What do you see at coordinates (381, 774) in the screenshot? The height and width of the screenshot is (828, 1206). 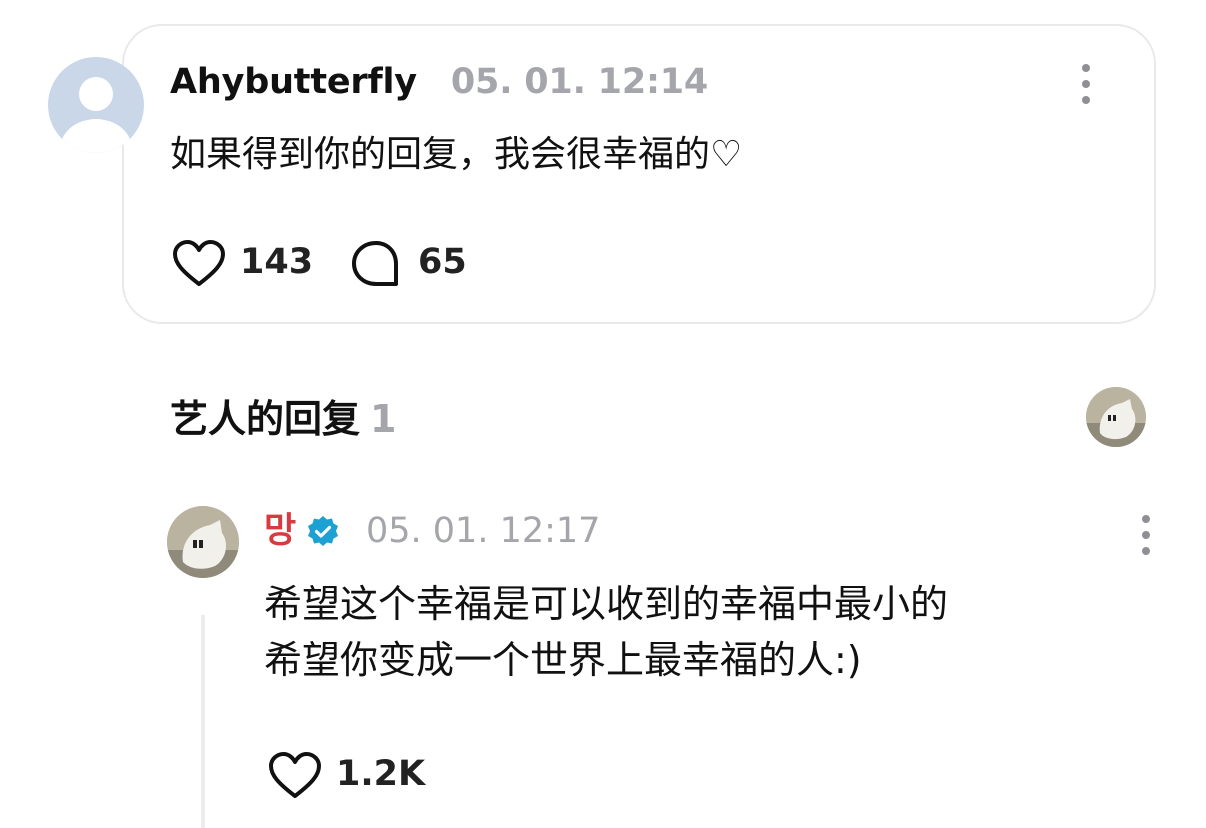 I see `reply-like-count: 1.2K` at bounding box center [381, 774].